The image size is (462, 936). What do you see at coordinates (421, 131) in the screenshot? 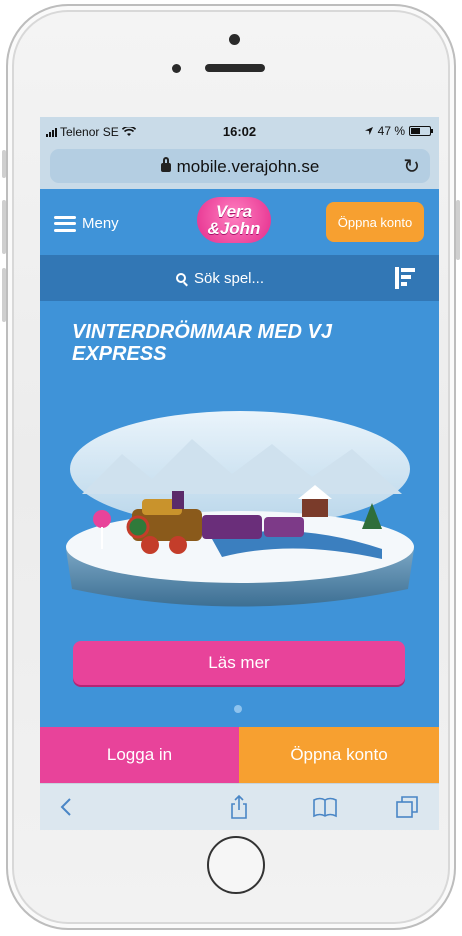
I see `battery-icon` at bounding box center [421, 131].